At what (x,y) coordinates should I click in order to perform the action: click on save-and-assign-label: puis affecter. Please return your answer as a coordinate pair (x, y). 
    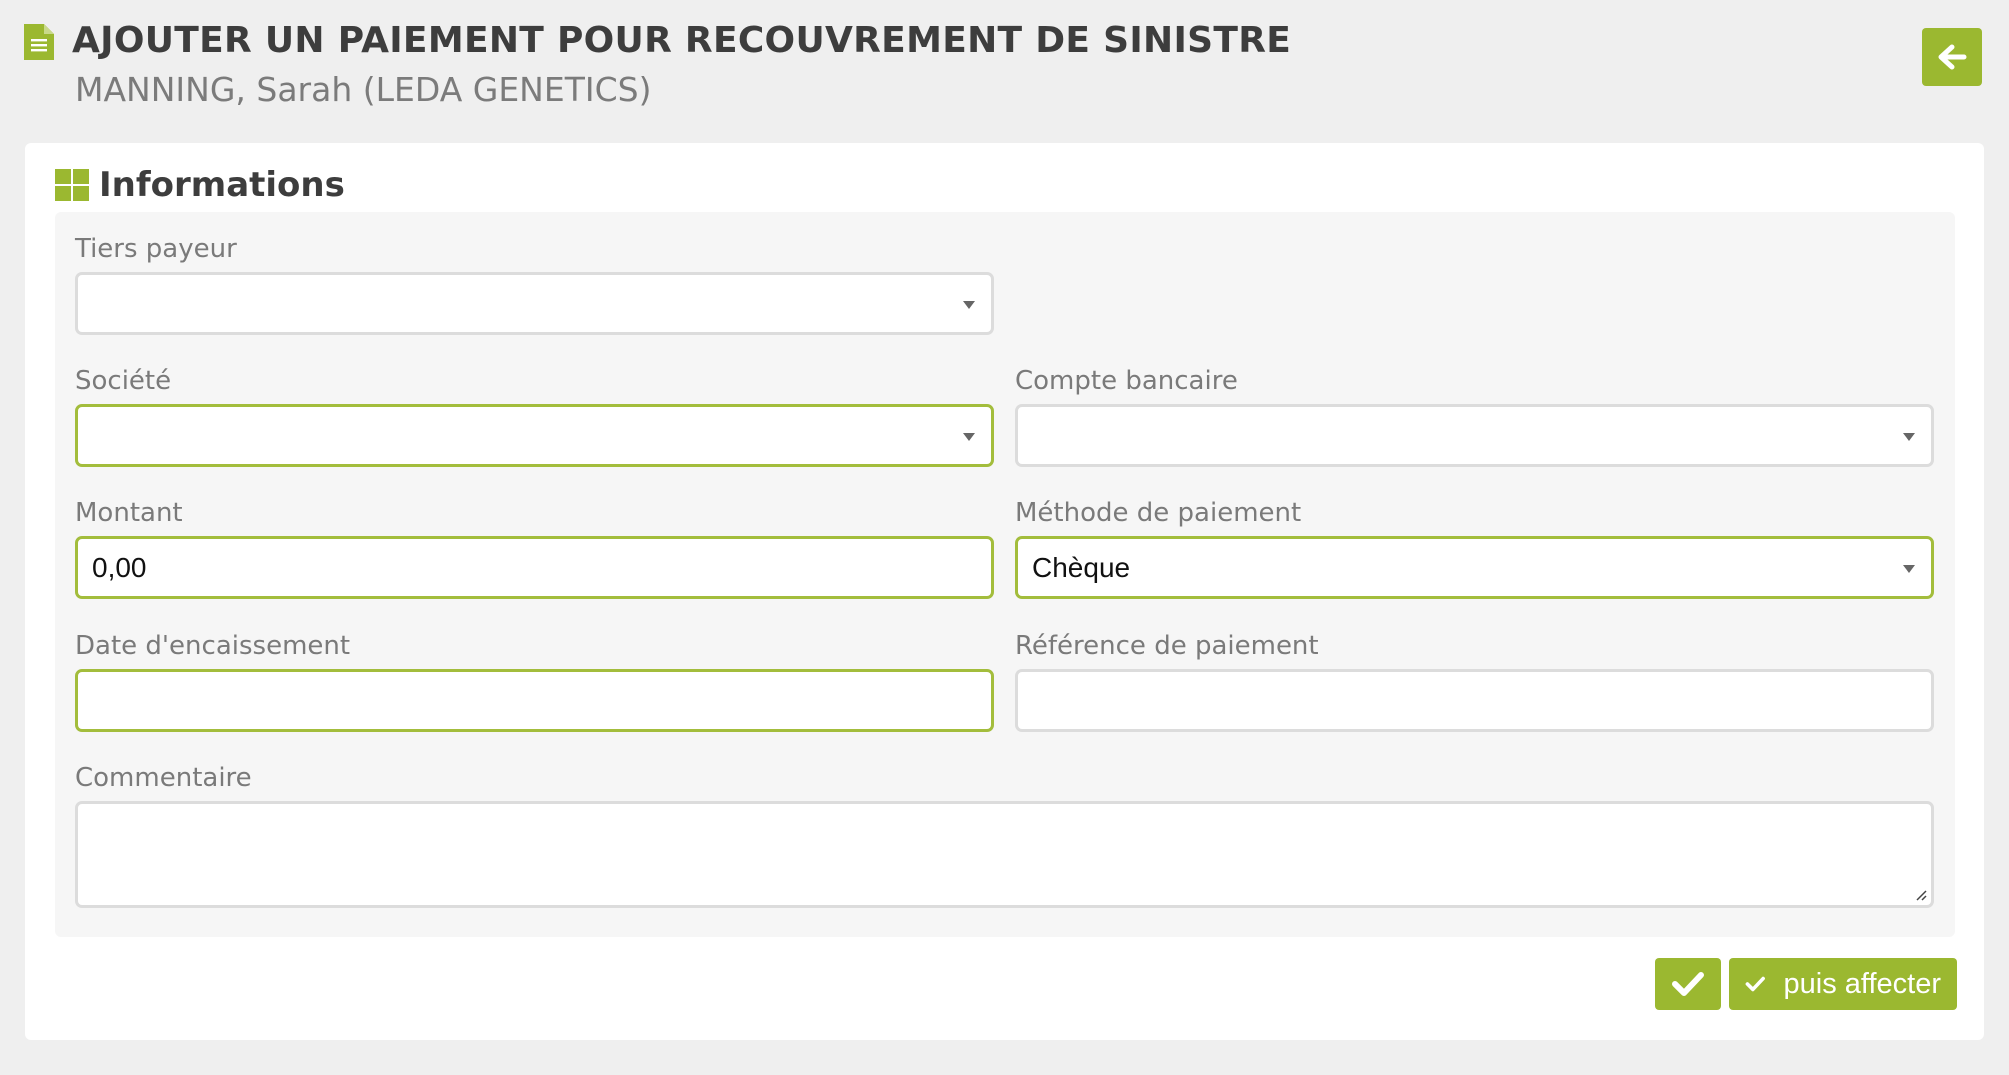
    Looking at the image, I should click on (1862, 983).